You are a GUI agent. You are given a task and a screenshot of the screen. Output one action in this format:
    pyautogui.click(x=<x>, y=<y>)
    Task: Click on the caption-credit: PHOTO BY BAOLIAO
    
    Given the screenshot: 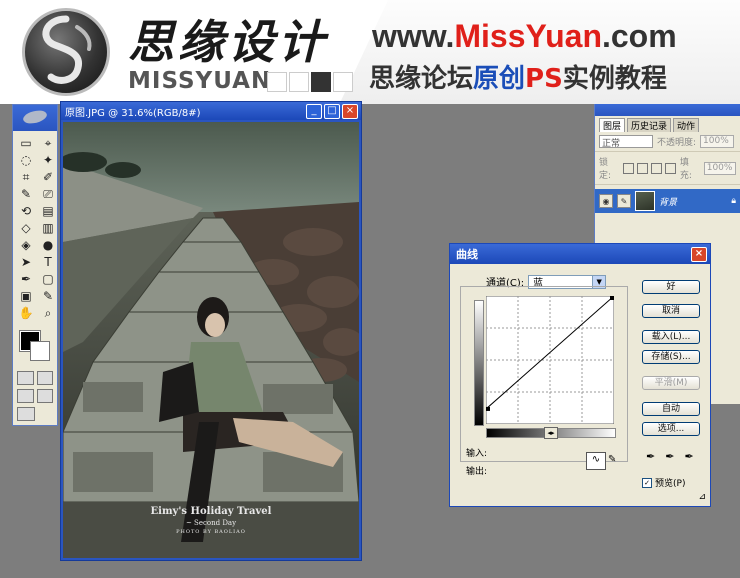 What is the action you would take?
    pyautogui.click(x=211, y=532)
    